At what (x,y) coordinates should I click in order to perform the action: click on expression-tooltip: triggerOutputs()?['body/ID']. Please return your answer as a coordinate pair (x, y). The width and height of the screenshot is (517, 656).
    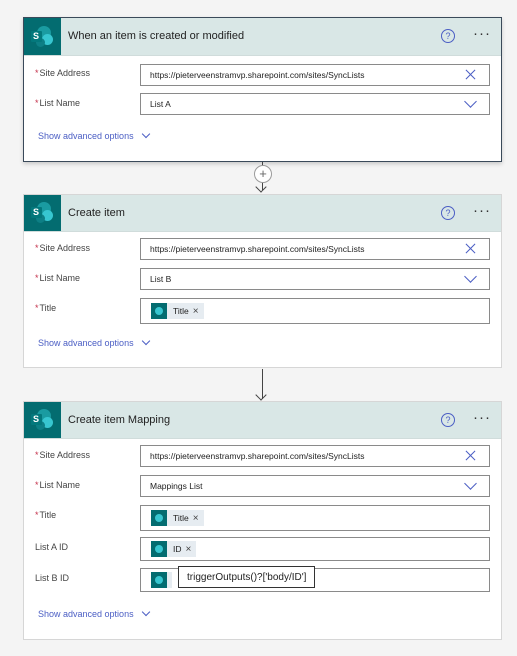
    Looking at the image, I should click on (247, 577).